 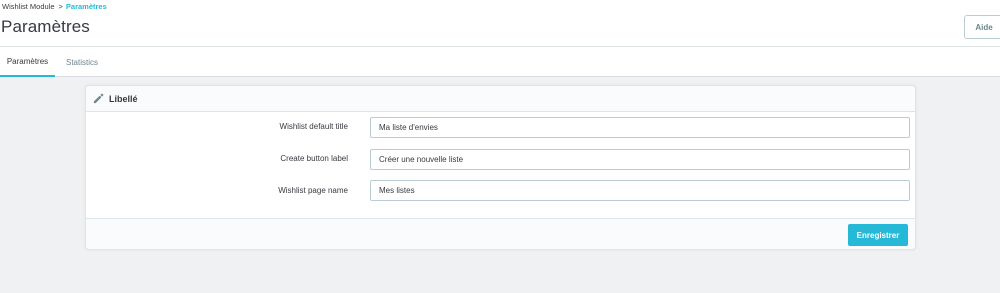 What do you see at coordinates (500, 99) in the screenshot?
I see `panel-header: Libellé` at bounding box center [500, 99].